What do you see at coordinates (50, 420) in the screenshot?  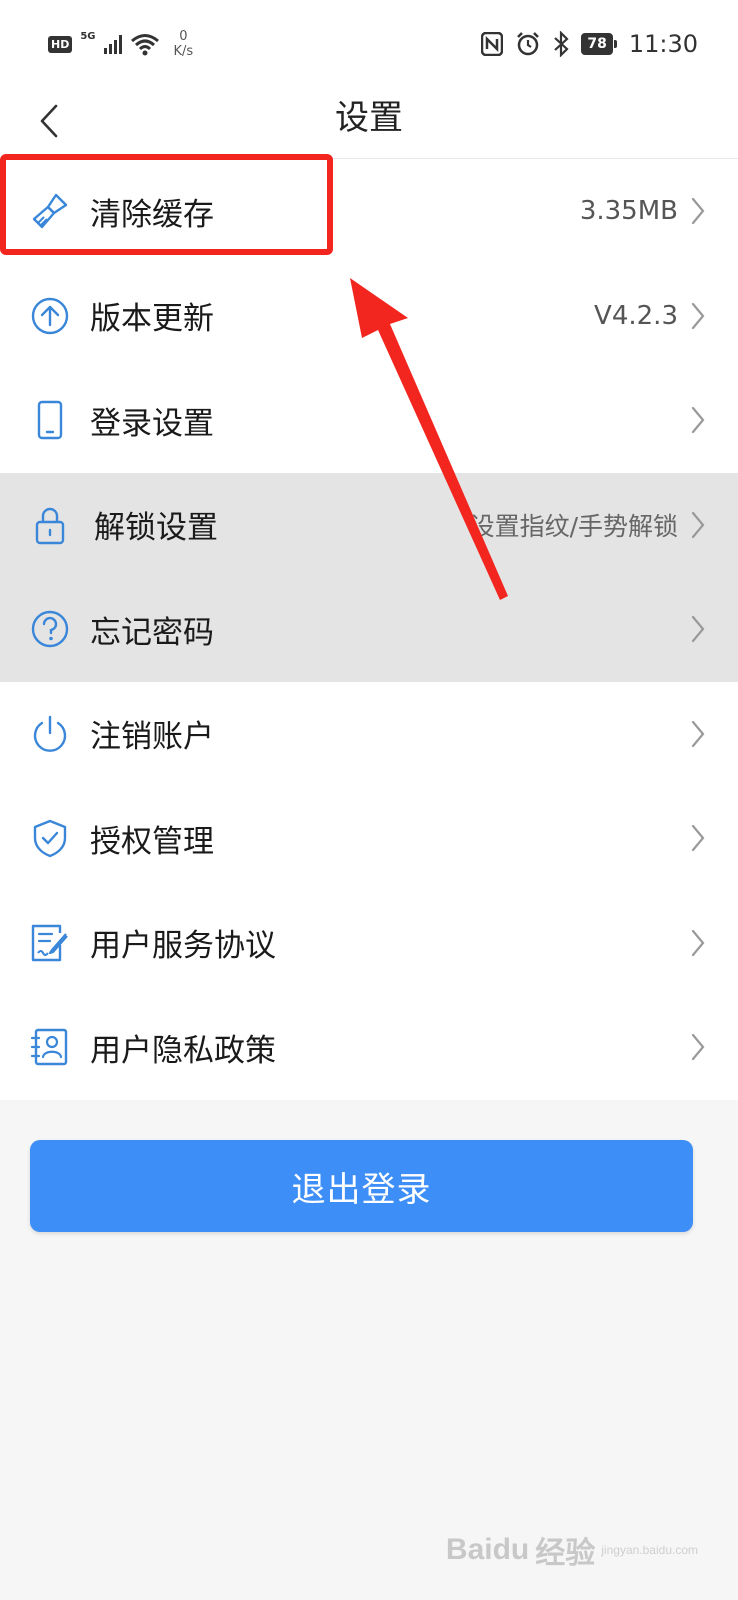 I see `phone-icon` at bounding box center [50, 420].